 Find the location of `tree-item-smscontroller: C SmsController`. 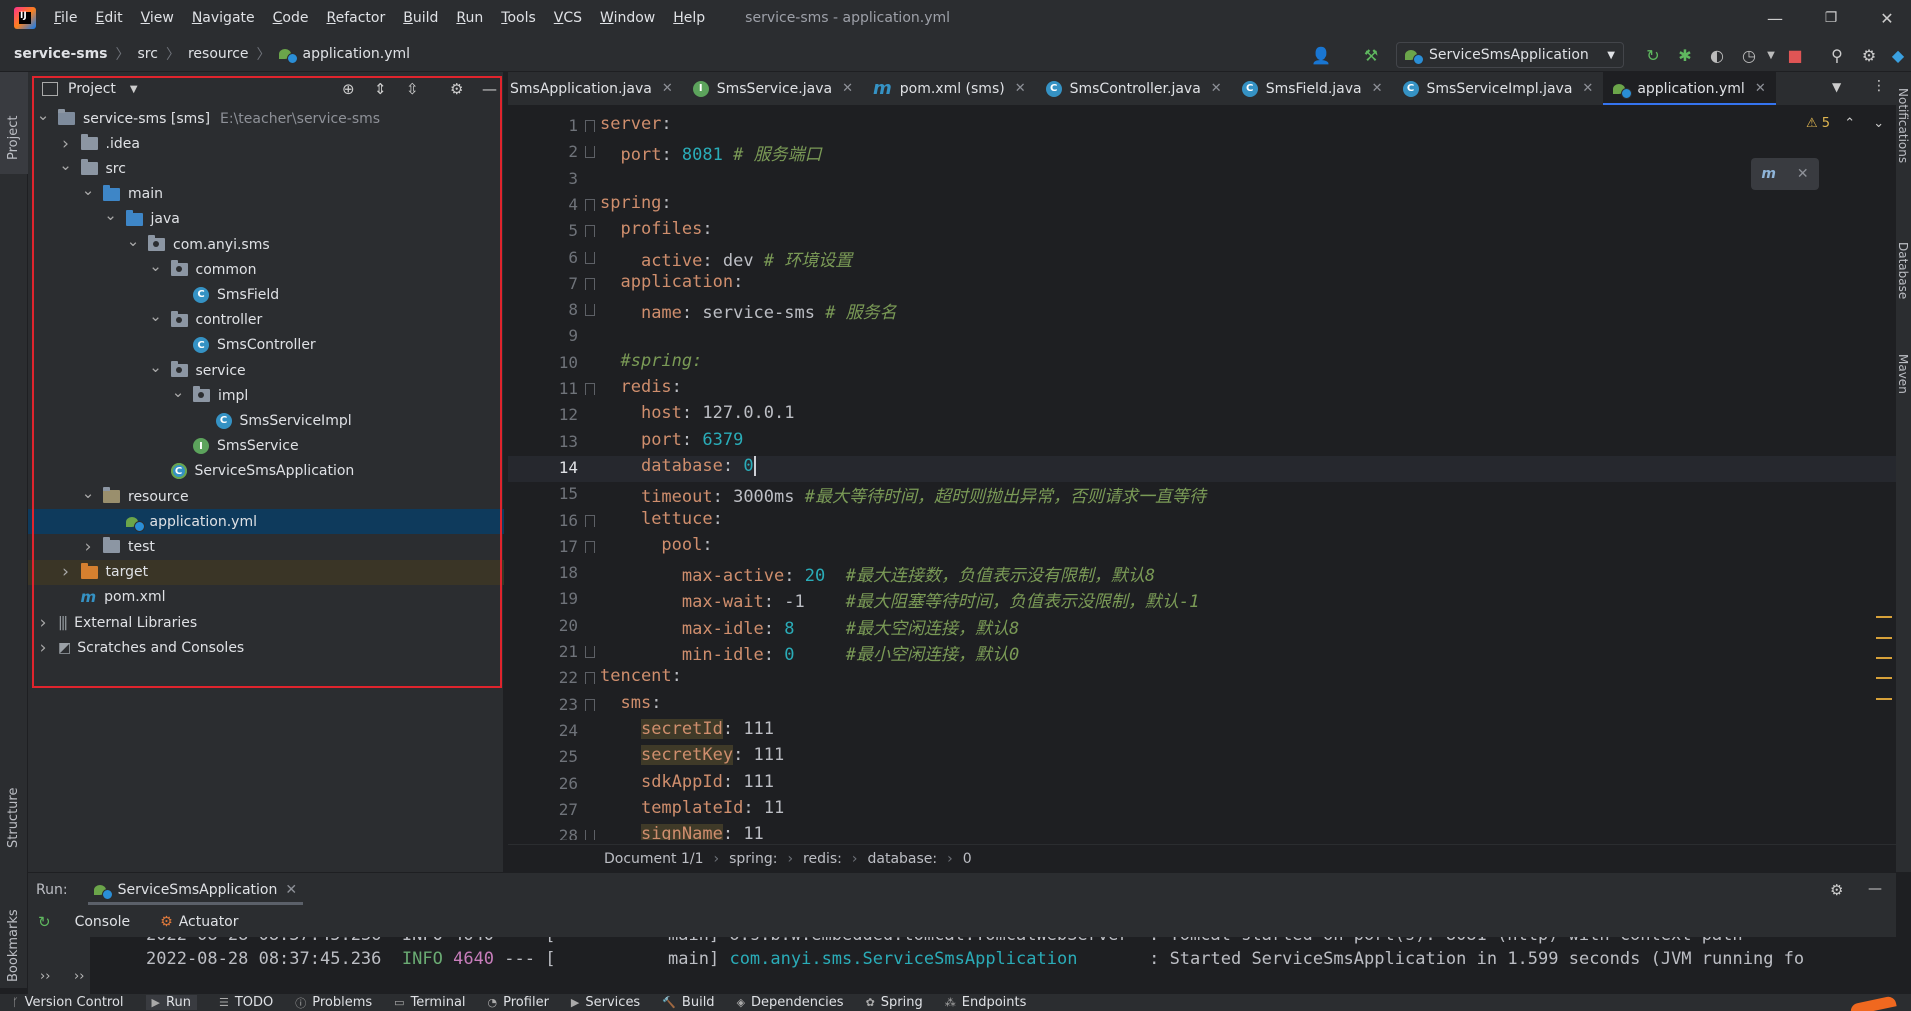

tree-item-smscontroller: C SmsController is located at coordinates (266, 345).